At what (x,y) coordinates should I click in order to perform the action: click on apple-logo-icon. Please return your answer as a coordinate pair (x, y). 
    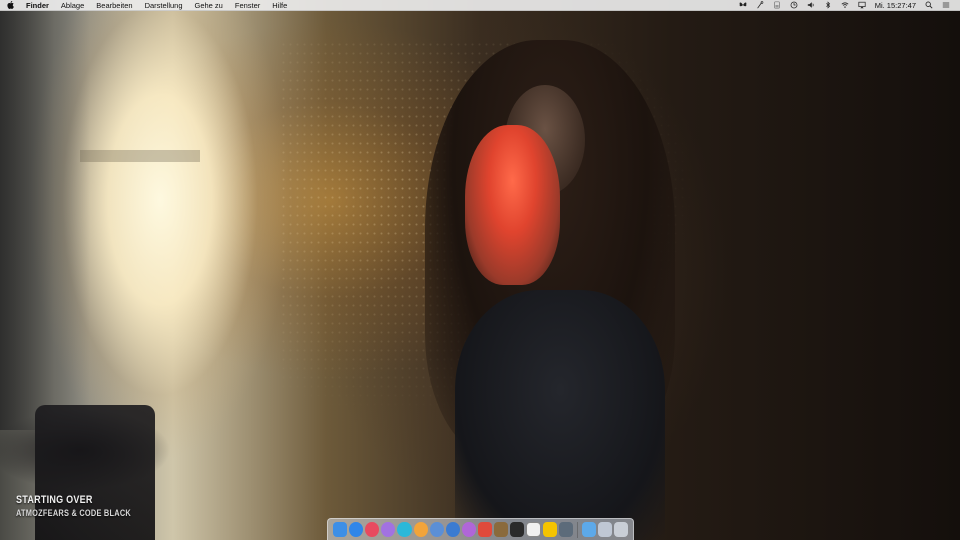
    Looking at the image, I should click on (10, 5).